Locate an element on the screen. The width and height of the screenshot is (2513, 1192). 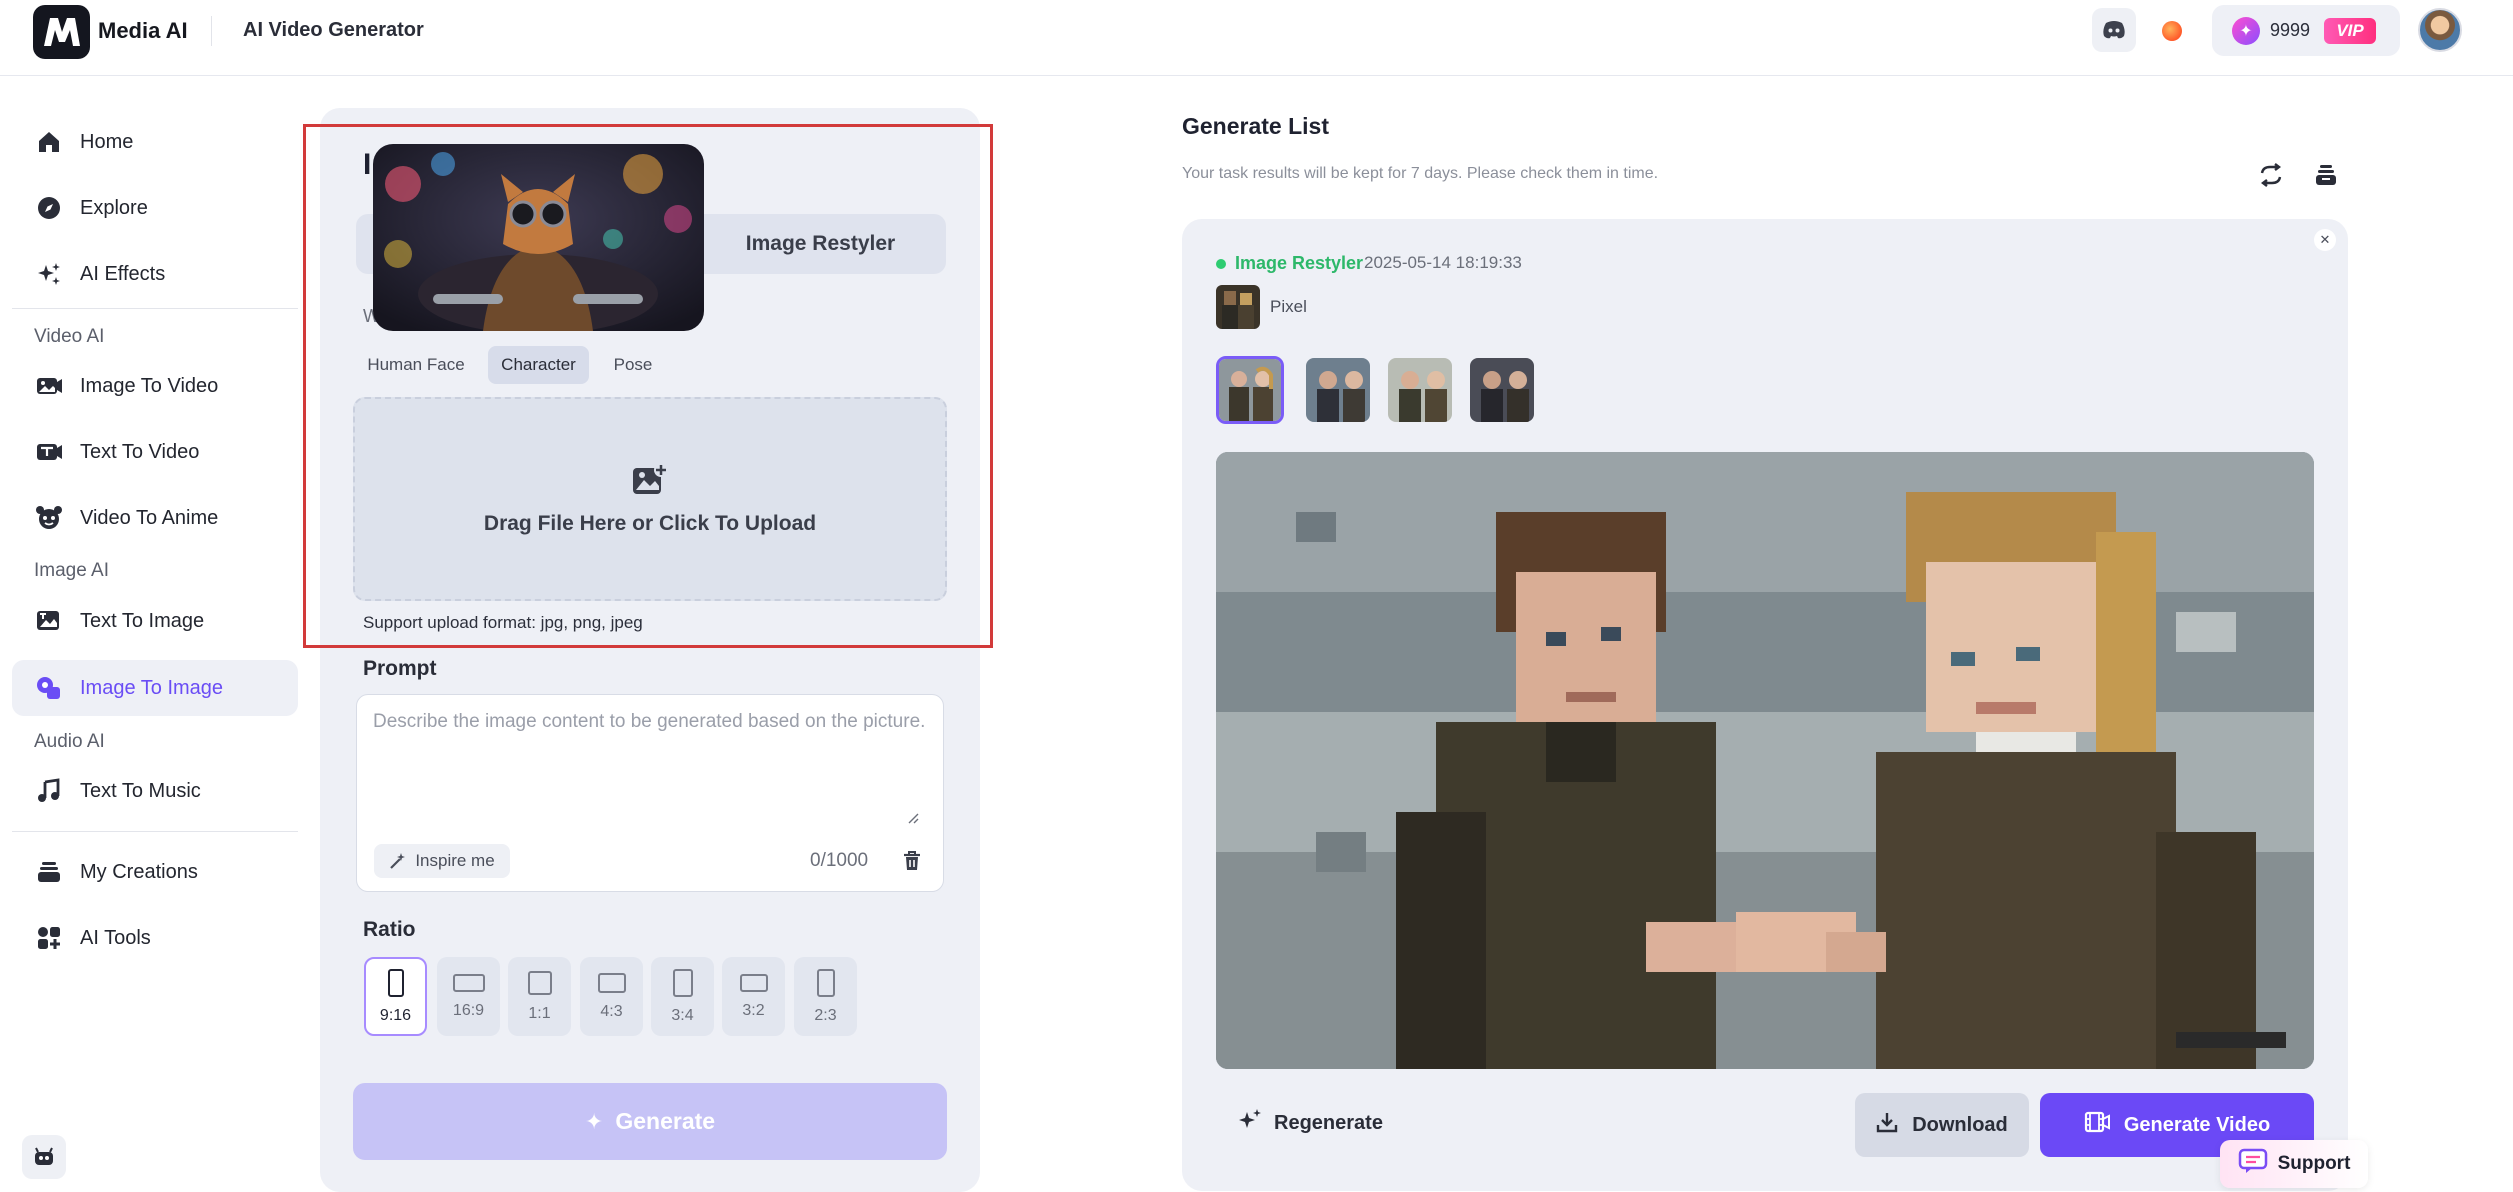
image-video-icon is located at coordinates (49, 386).